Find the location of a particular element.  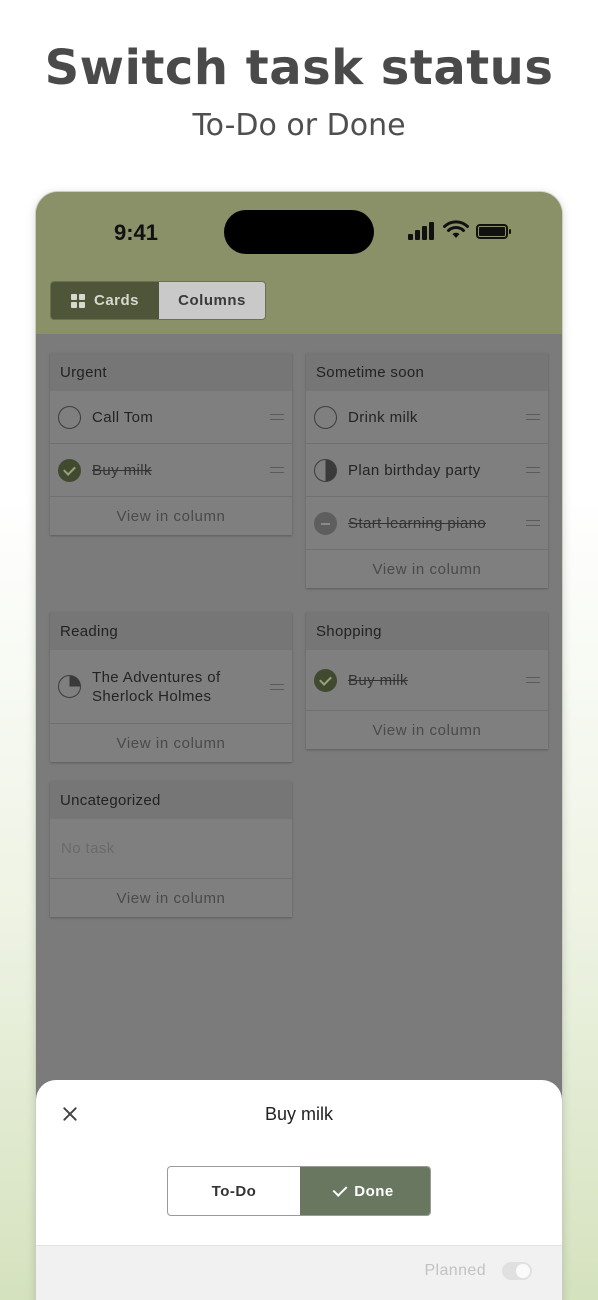

card-title: Uncategorized is located at coordinates (171, 800).